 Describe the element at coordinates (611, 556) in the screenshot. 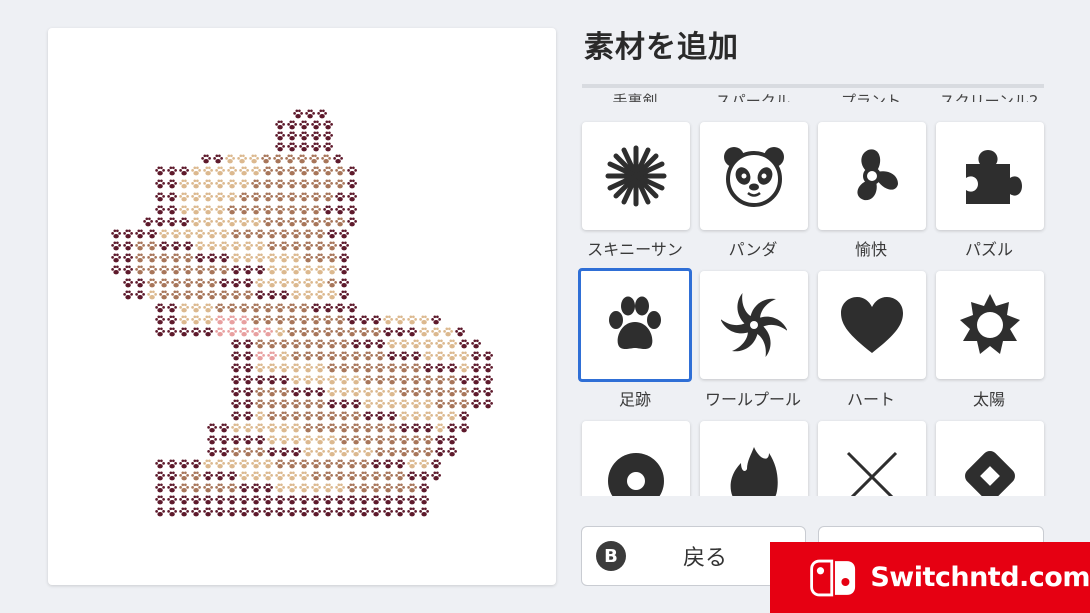

I see `b-button-icon: B` at that location.